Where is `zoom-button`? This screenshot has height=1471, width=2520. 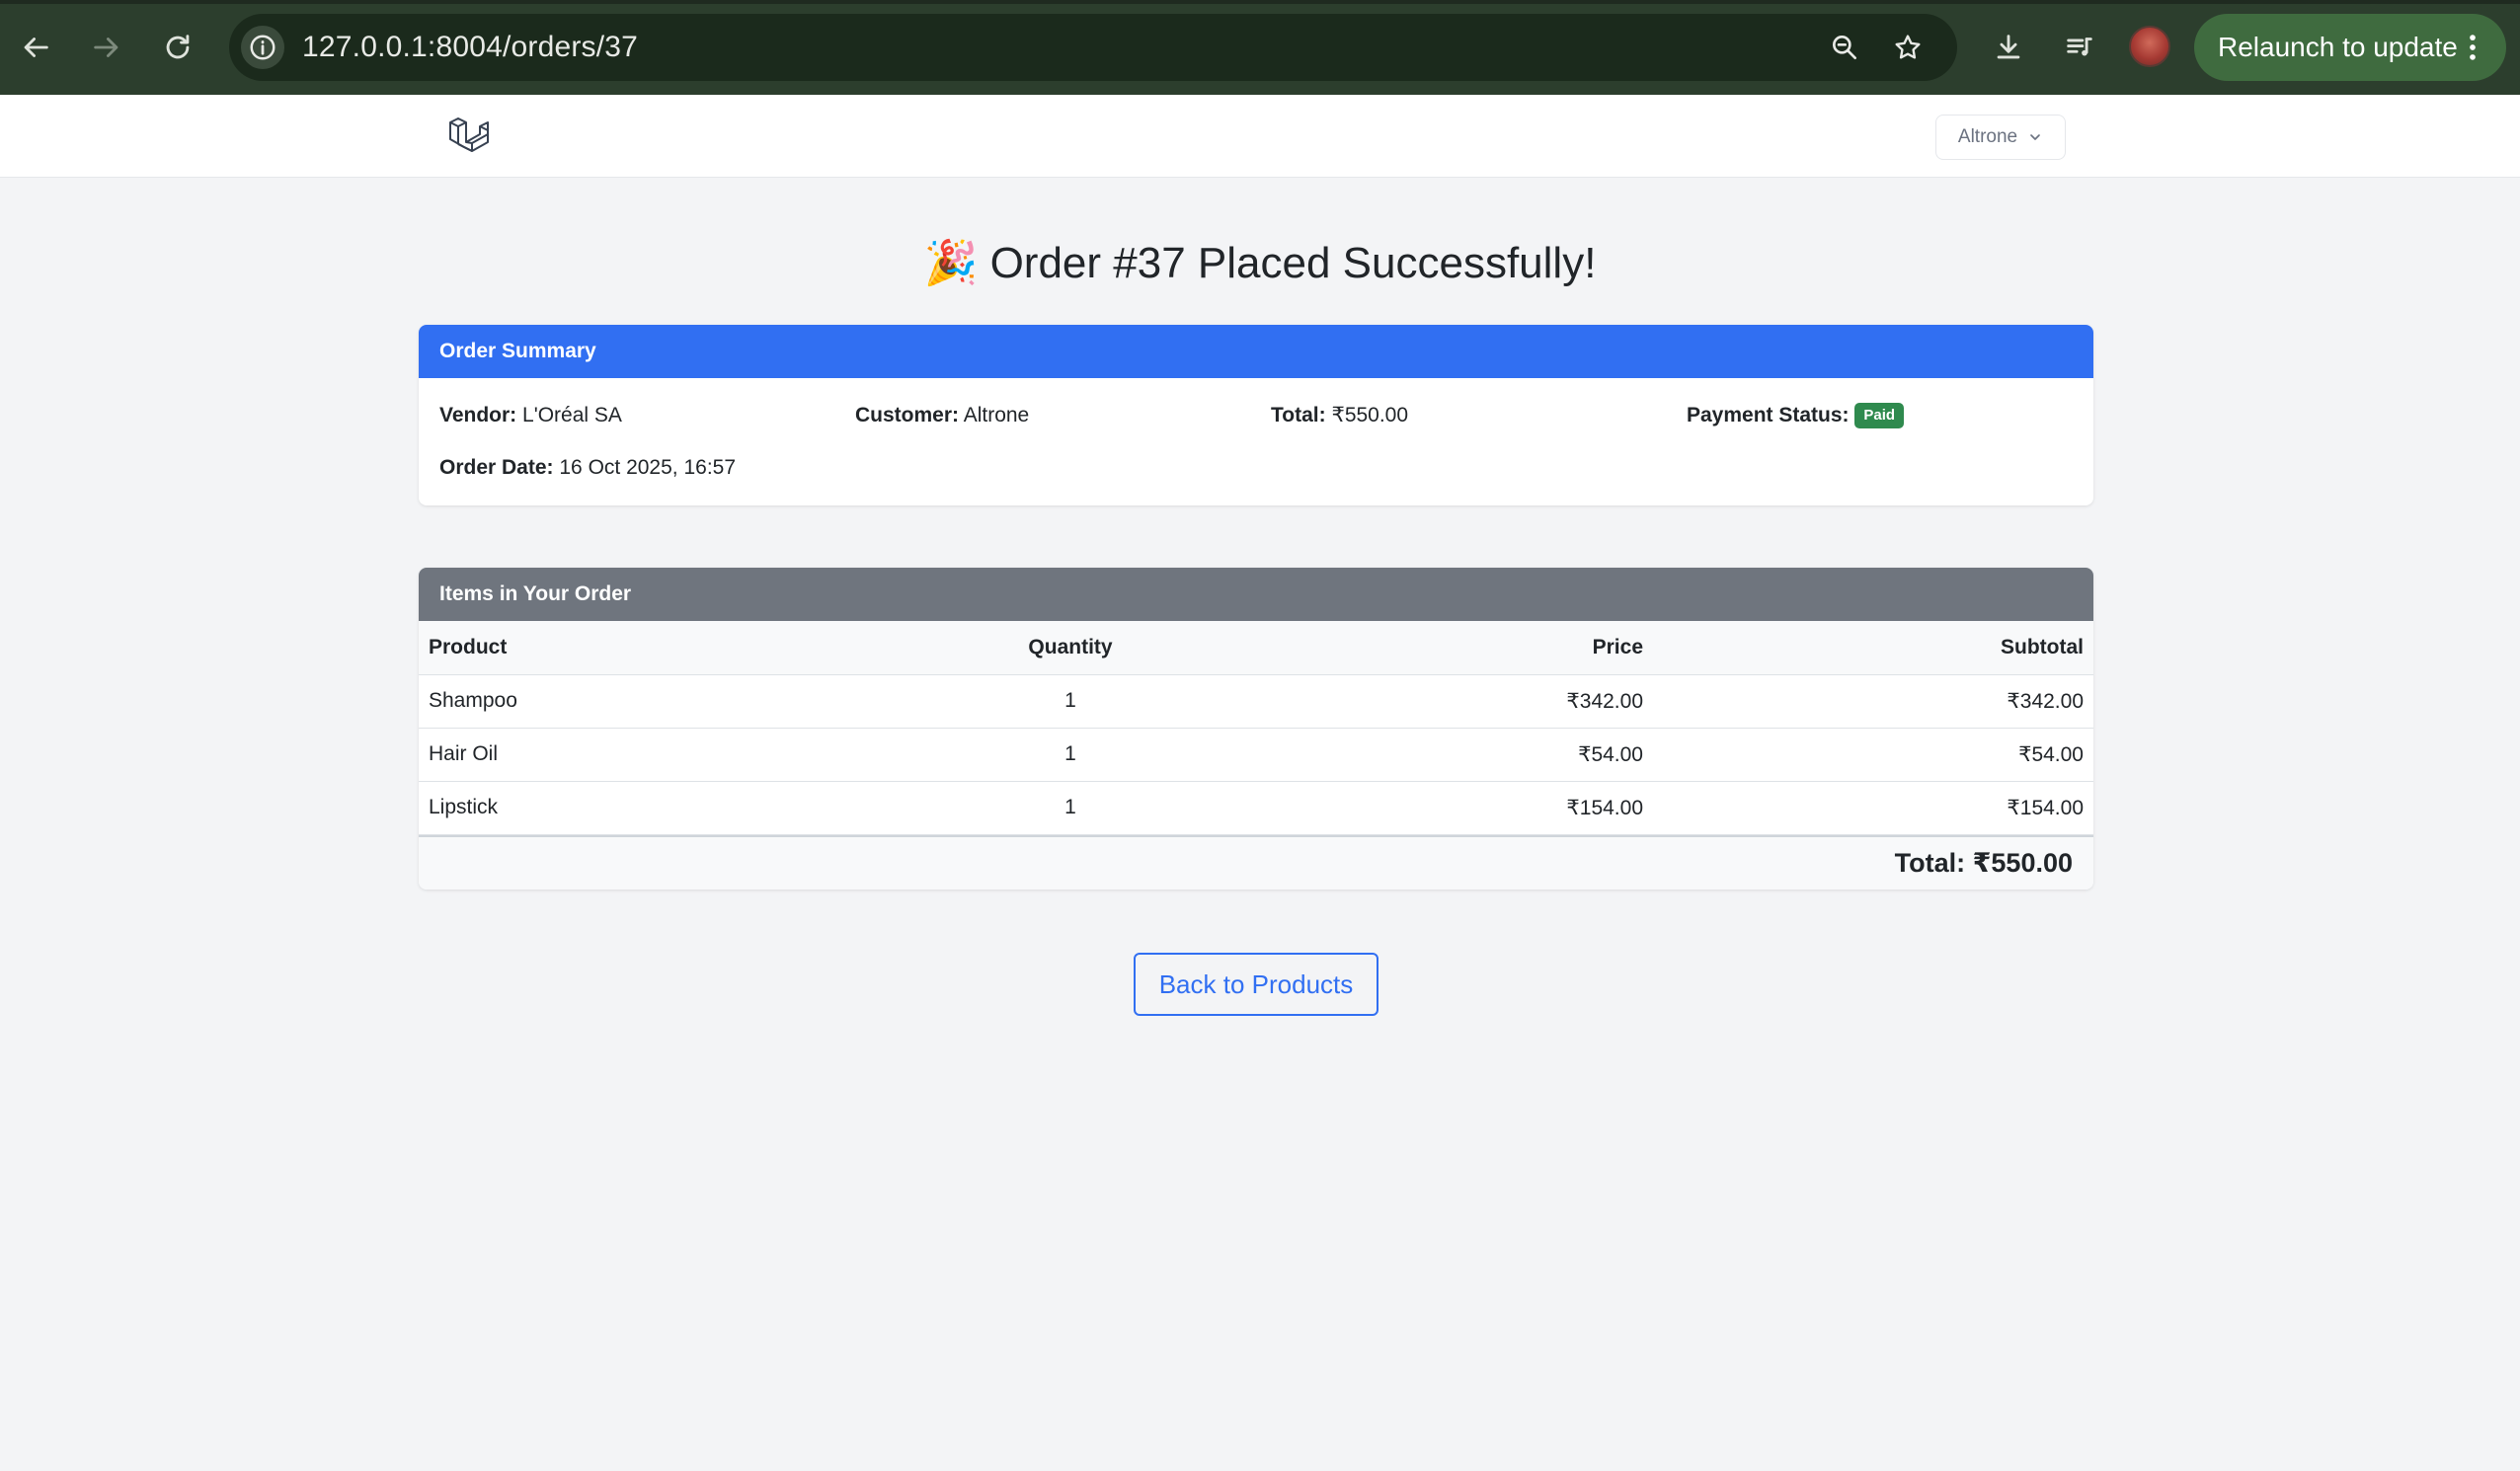
zoom-button is located at coordinates (1844, 47).